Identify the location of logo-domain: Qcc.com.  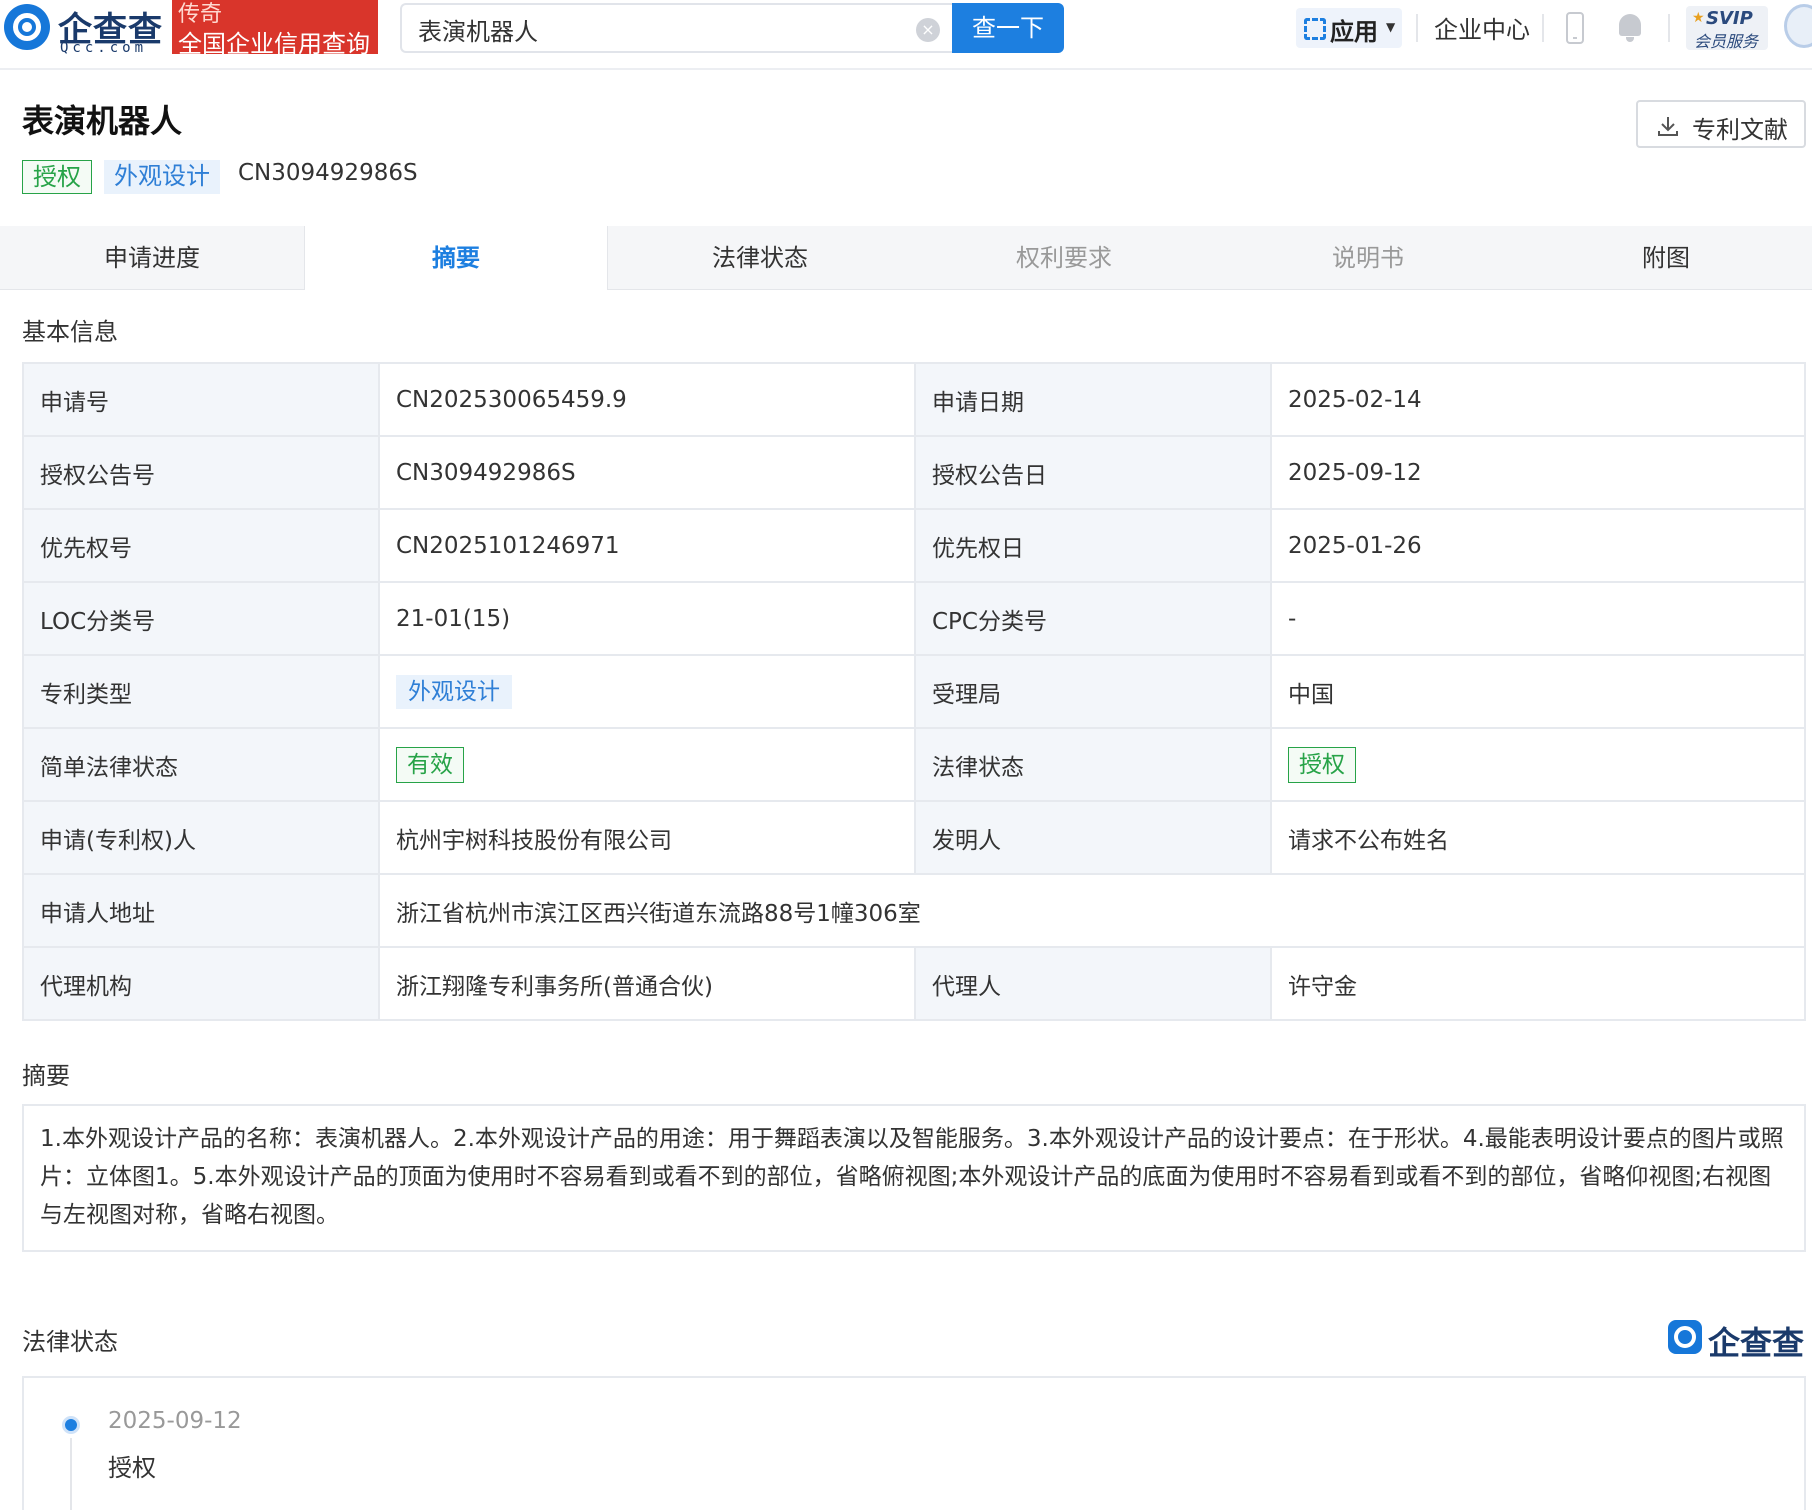
(104, 48).